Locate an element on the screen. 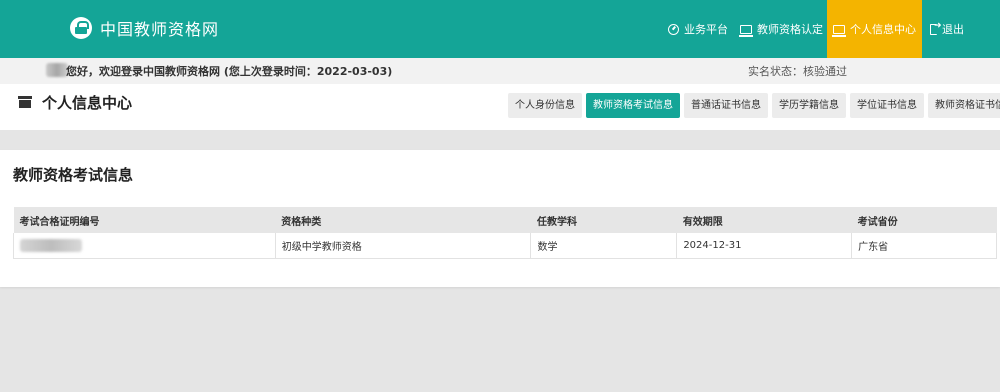 The height and width of the screenshot is (392, 1000). panel-title: 教师资格考试信息 is located at coordinates (73, 175).